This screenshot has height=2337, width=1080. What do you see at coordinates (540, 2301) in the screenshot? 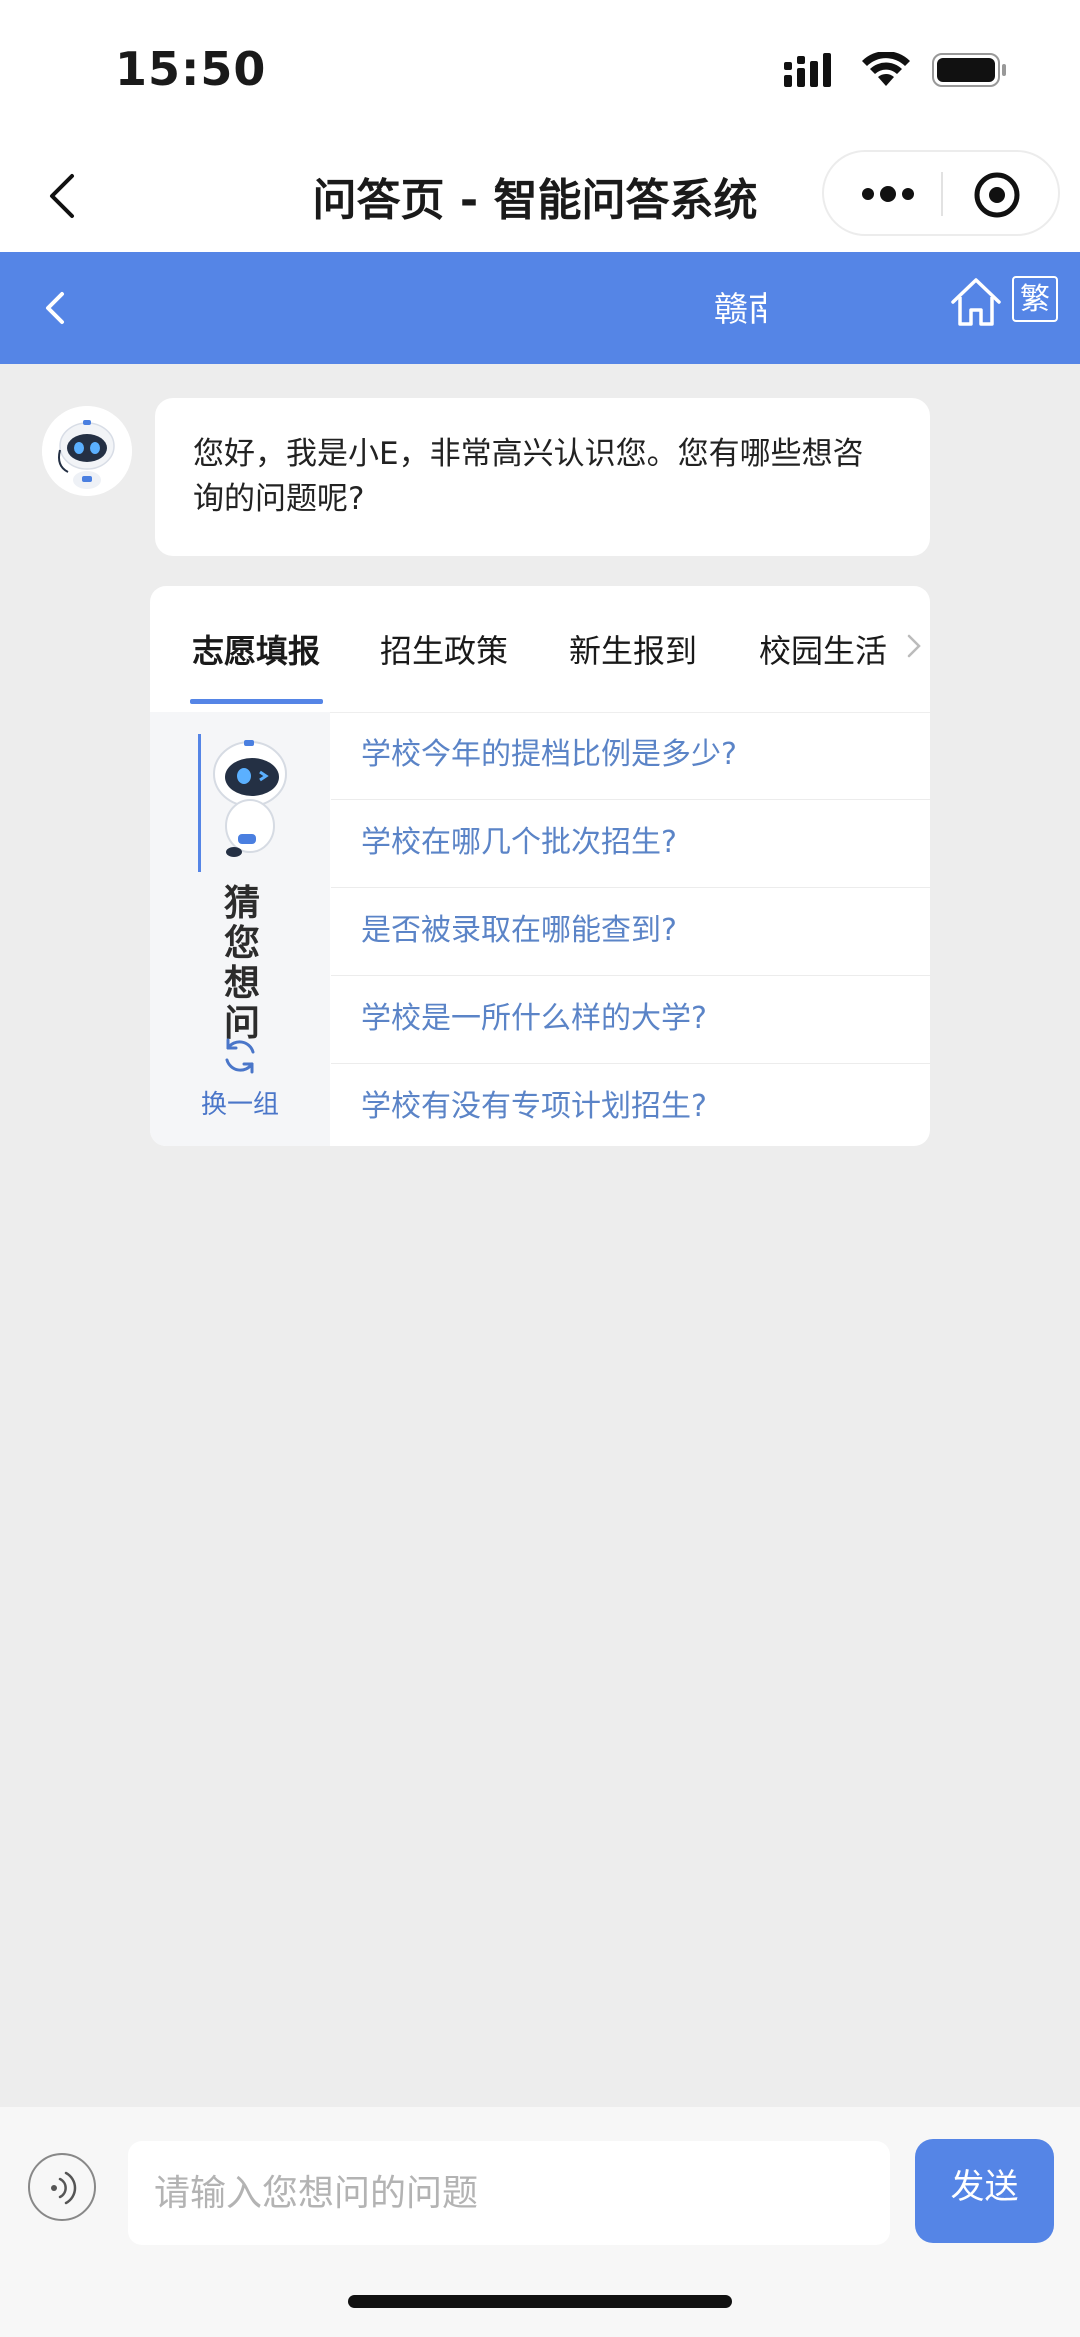
I see `home-indicator` at bounding box center [540, 2301].